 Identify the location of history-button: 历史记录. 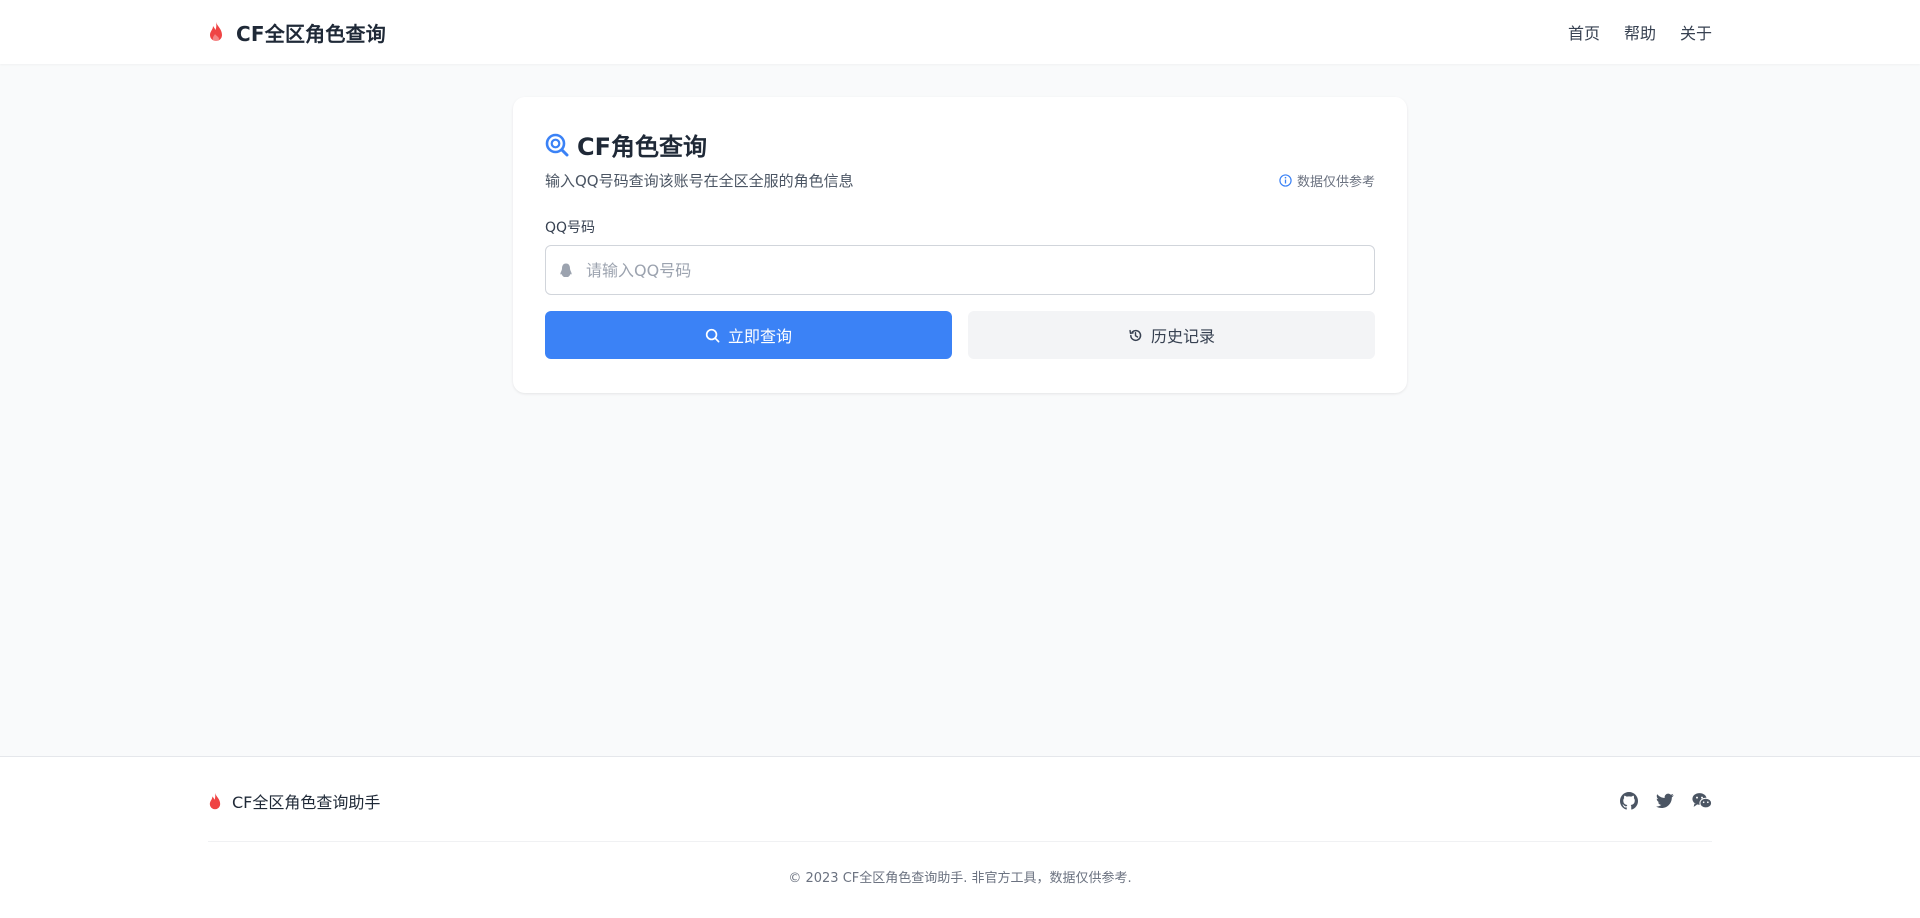
(1171, 335).